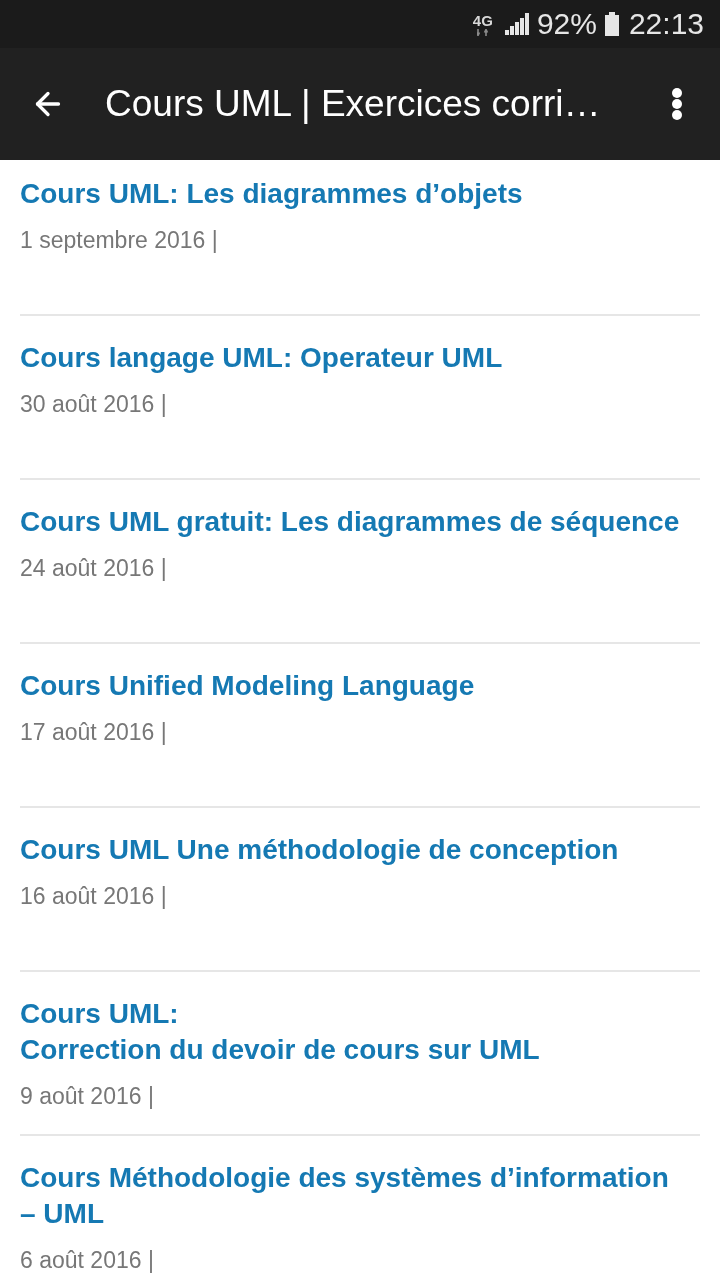  What do you see at coordinates (87, 1096) in the screenshot?
I see `post-date: 9 août 2016 |` at bounding box center [87, 1096].